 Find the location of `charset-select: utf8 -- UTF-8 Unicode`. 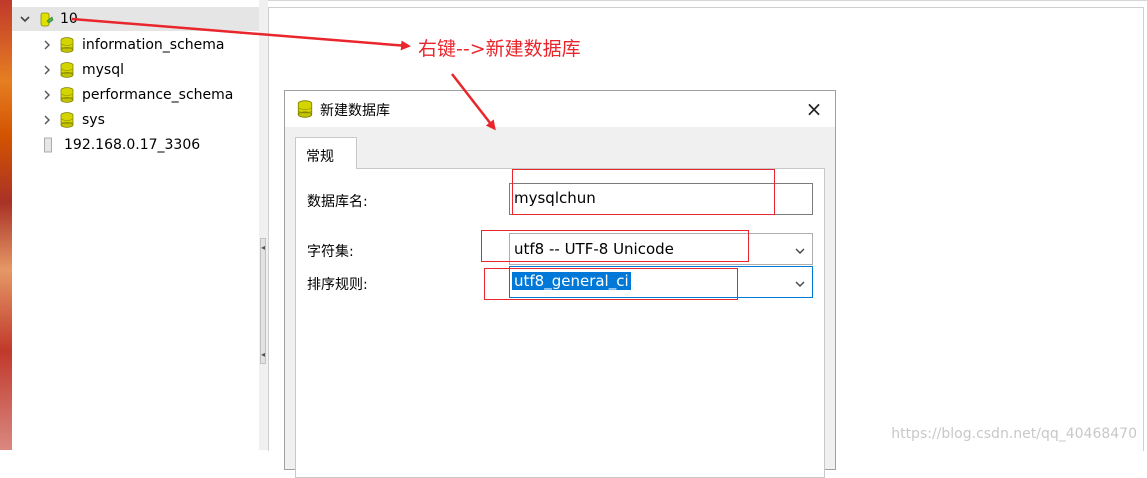

charset-select: utf8 -- UTF-8 Unicode is located at coordinates (661, 249).